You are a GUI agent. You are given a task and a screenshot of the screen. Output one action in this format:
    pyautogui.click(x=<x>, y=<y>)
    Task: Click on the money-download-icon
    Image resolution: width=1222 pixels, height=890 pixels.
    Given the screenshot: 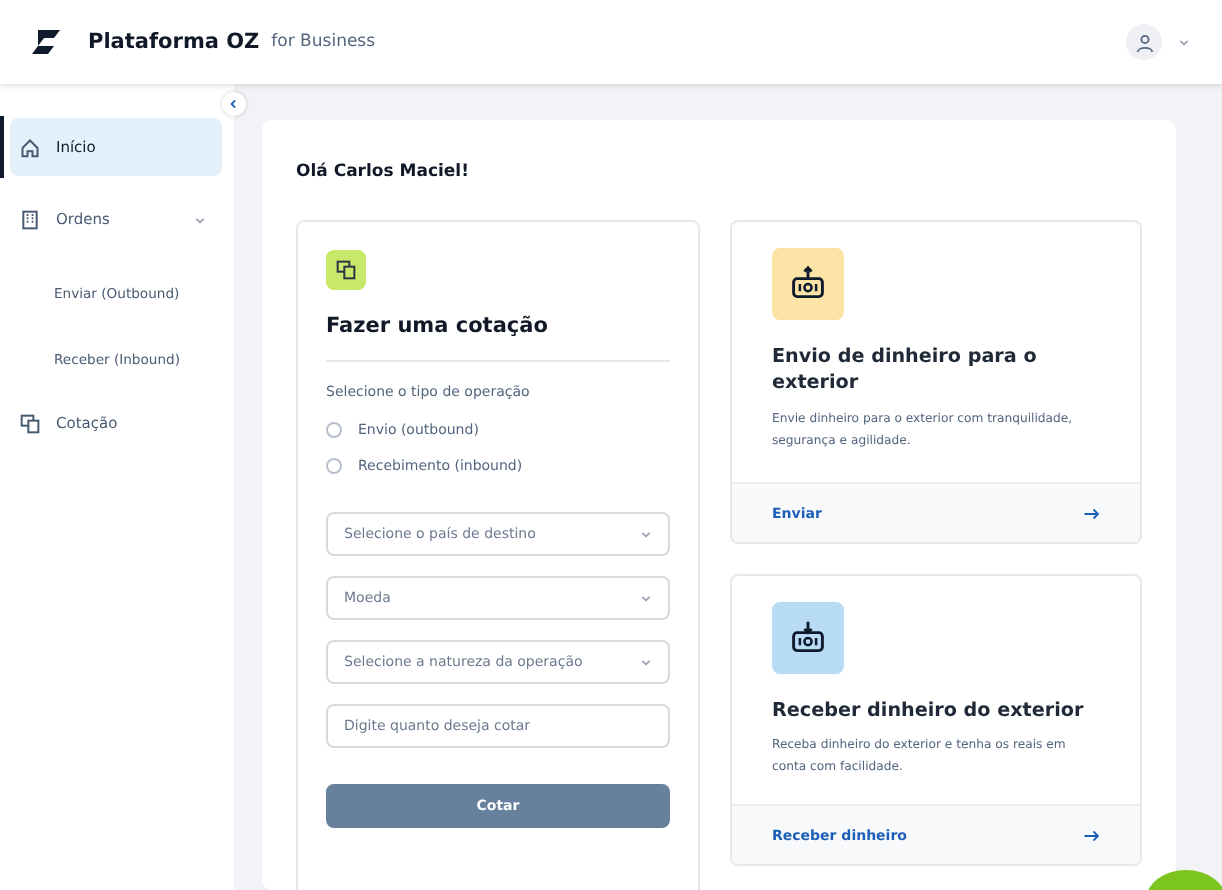 What is the action you would take?
    pyautogui.click(x=808, y=638)
    